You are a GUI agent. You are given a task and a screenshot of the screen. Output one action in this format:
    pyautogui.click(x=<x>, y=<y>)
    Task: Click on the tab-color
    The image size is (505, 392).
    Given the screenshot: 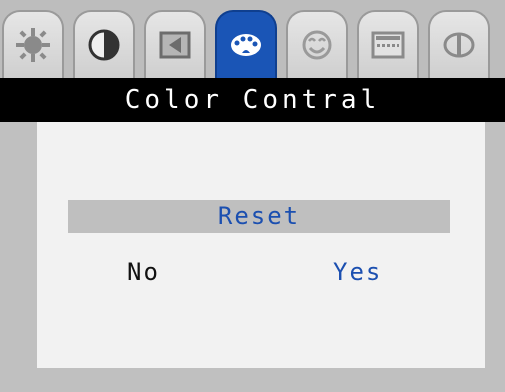 What is the action you would take?
    pyautogui.click(x=246, y=44)
    